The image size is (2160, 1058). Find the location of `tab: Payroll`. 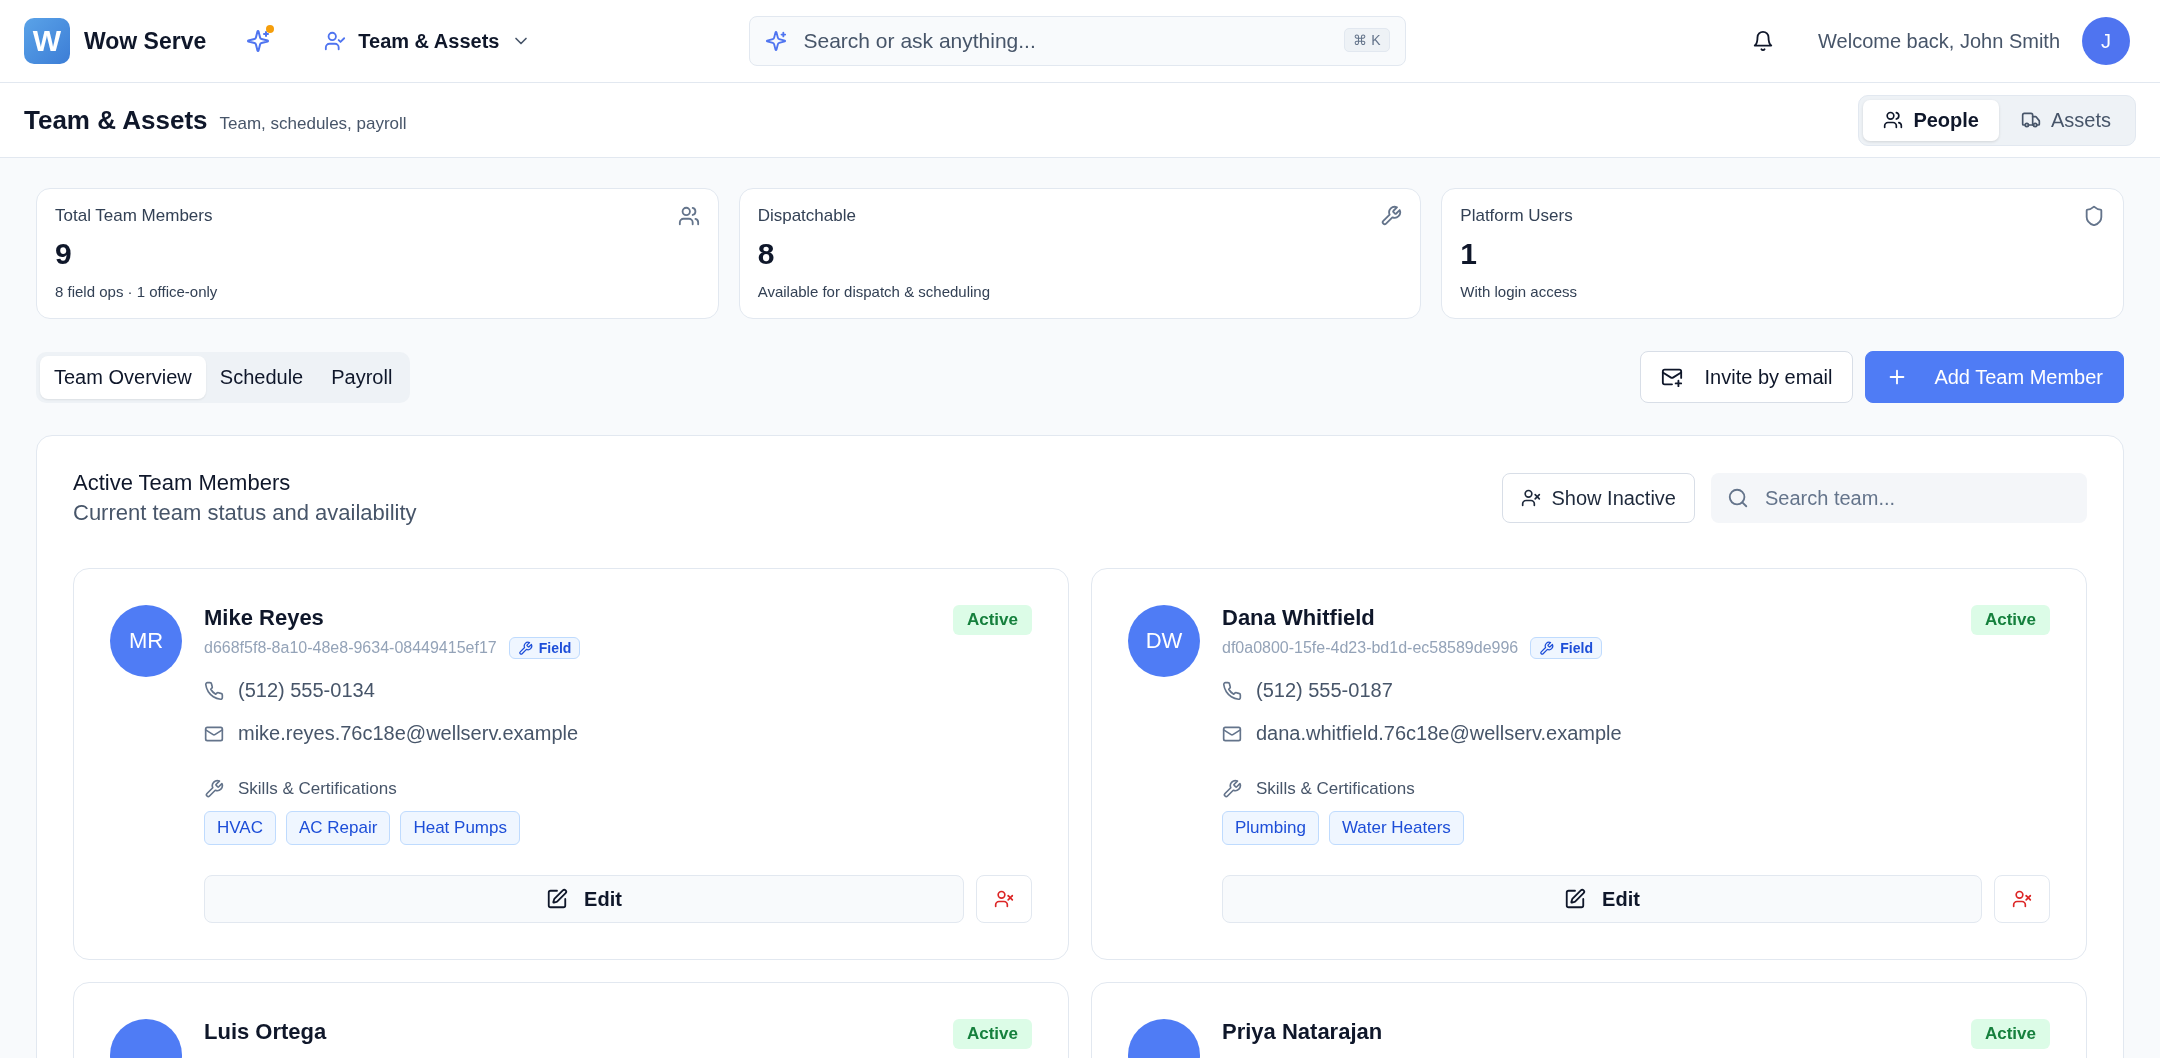

tab: Payroll is located at coordinates (362, 377).